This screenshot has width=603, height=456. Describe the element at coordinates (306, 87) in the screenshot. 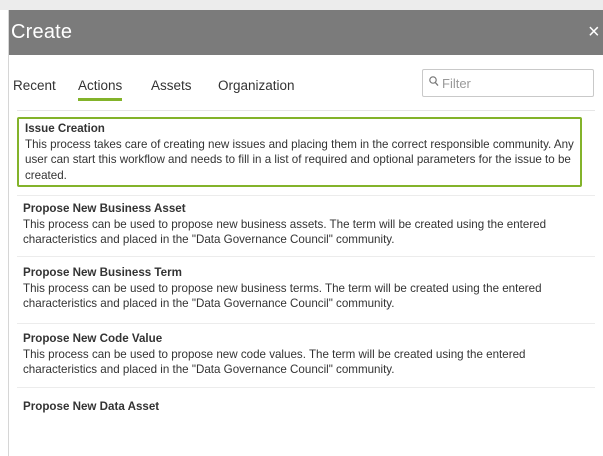

I see `tab-bar: Recent Actions Assets Organization` at that location.